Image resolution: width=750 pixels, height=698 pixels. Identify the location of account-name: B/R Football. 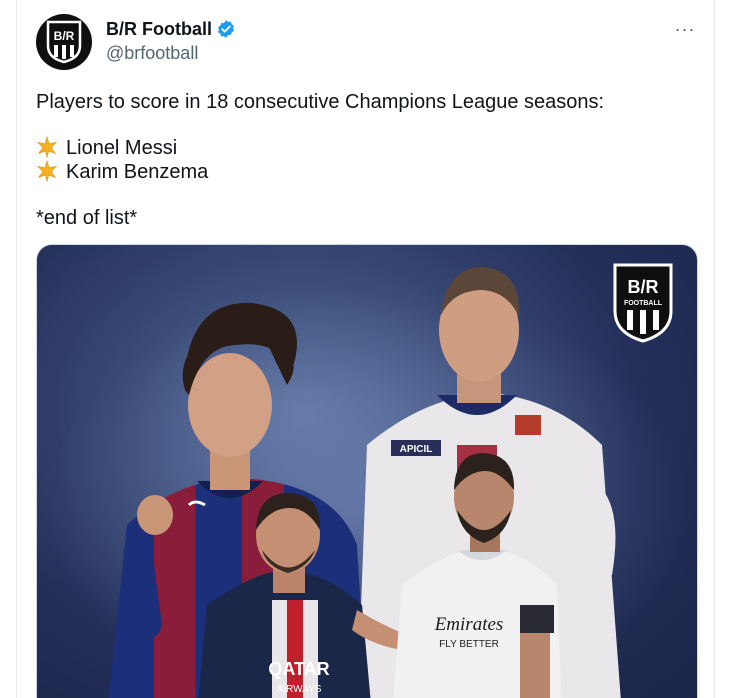
(159, 29).